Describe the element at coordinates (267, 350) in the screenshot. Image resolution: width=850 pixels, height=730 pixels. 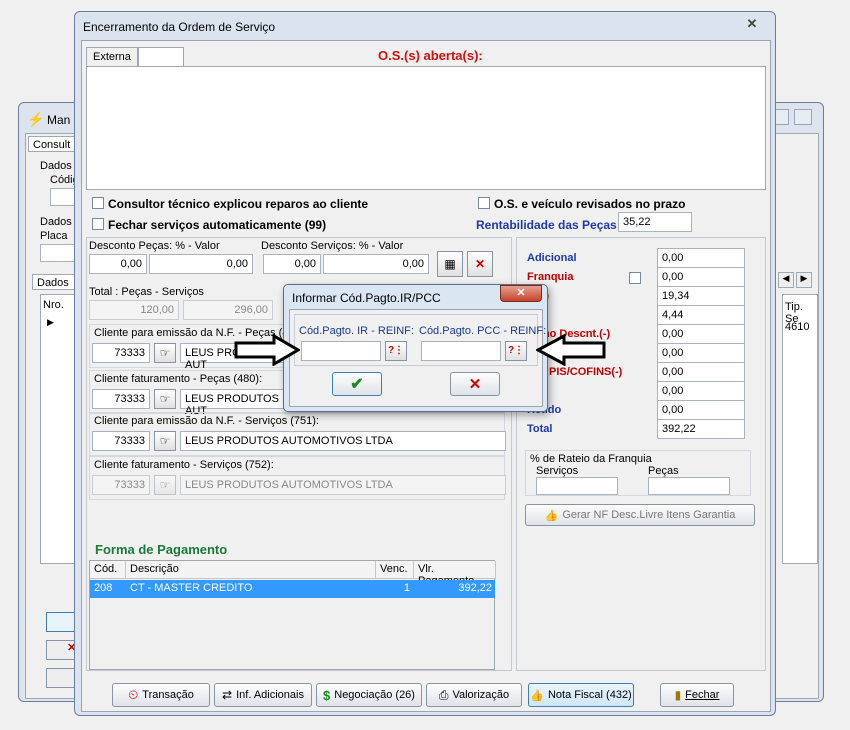
I see `annotation-arrow-right-icon` at that location.